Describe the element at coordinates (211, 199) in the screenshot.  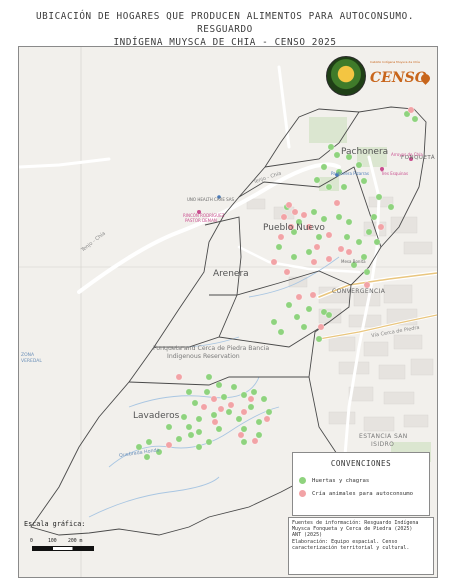
I see `label-poi-health: UNO HEALTH CARE SAS` at that location.